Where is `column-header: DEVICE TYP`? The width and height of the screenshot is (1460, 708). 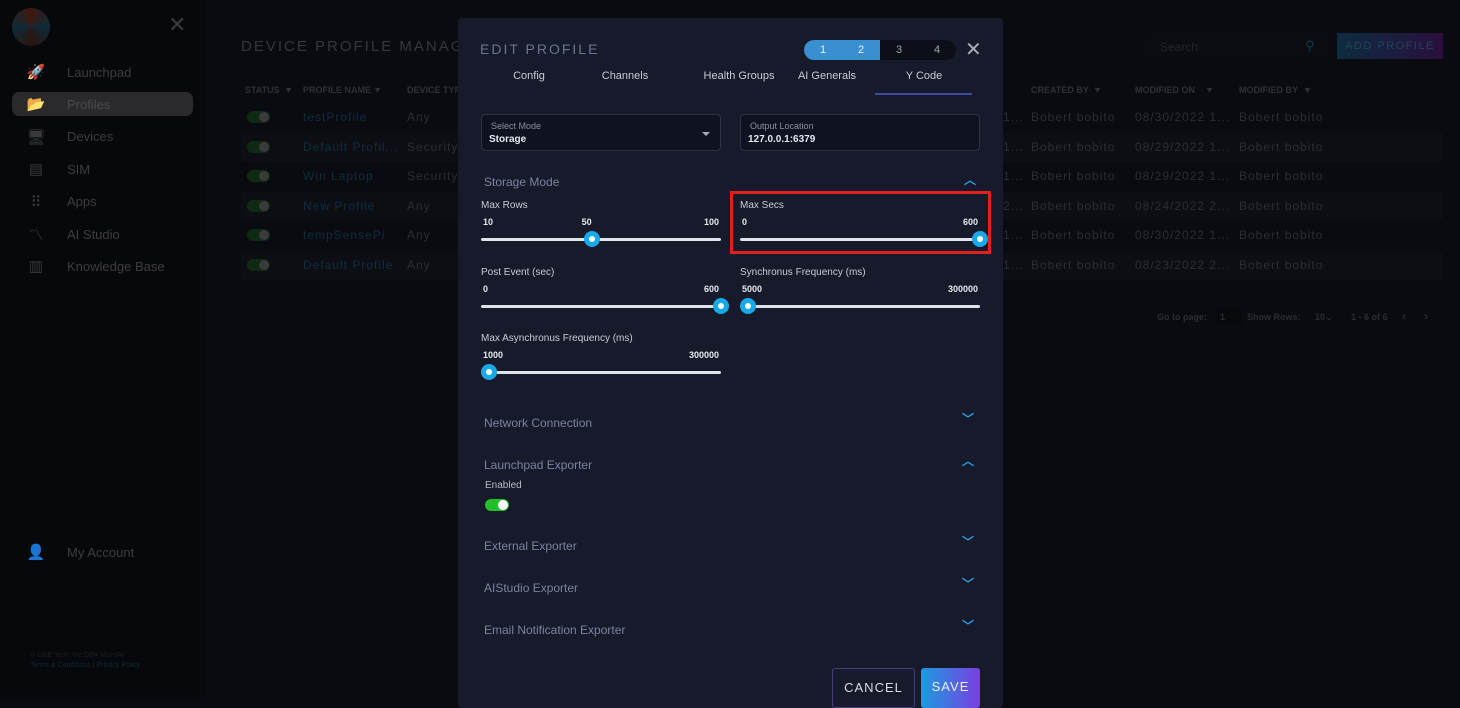 column-header: DEVICE TYP is located at coordinates (434, 90).